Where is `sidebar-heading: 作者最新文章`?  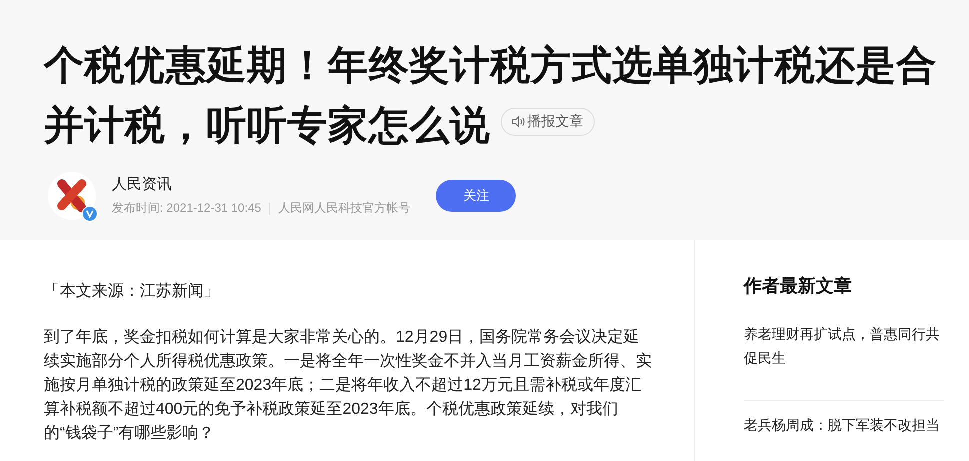 sidebar-heading: 作者最新文章 is located at coordinates (798, 286).